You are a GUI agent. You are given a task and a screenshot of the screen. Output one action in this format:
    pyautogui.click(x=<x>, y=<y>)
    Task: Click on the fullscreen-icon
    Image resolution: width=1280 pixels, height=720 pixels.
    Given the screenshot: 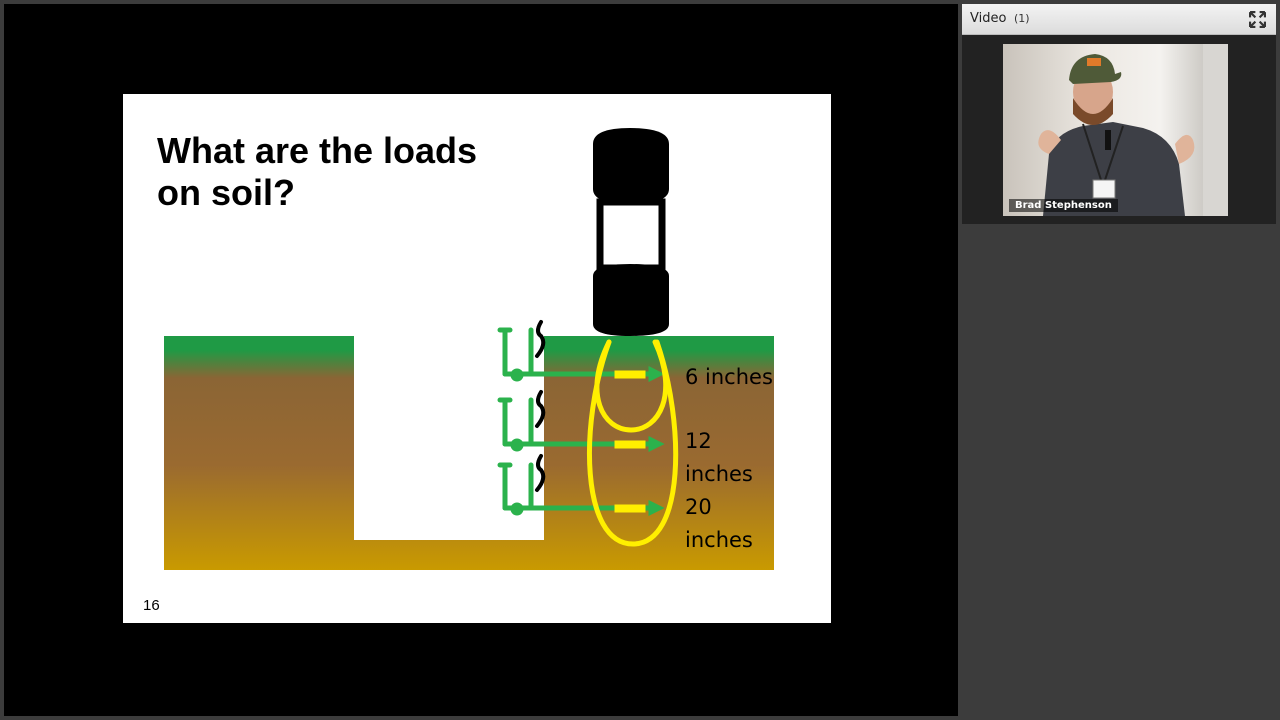 What is the action you would take?
    pyautogui.click(x=1257, y=19)
    